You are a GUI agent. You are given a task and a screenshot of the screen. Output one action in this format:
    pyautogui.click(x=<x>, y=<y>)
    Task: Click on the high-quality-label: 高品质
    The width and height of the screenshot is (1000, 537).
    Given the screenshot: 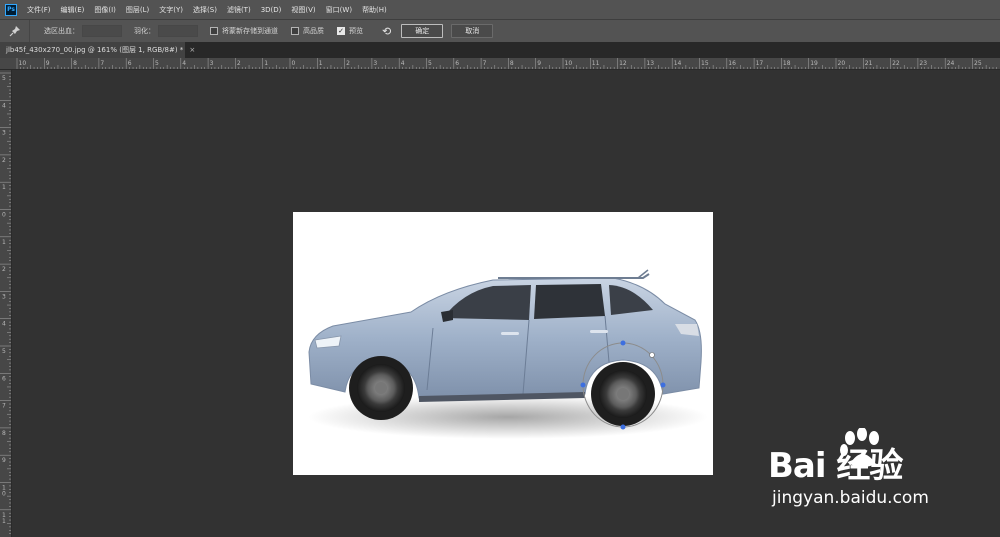 What is the action you would take?
    pyautogui.click(x=313, y=31)
    